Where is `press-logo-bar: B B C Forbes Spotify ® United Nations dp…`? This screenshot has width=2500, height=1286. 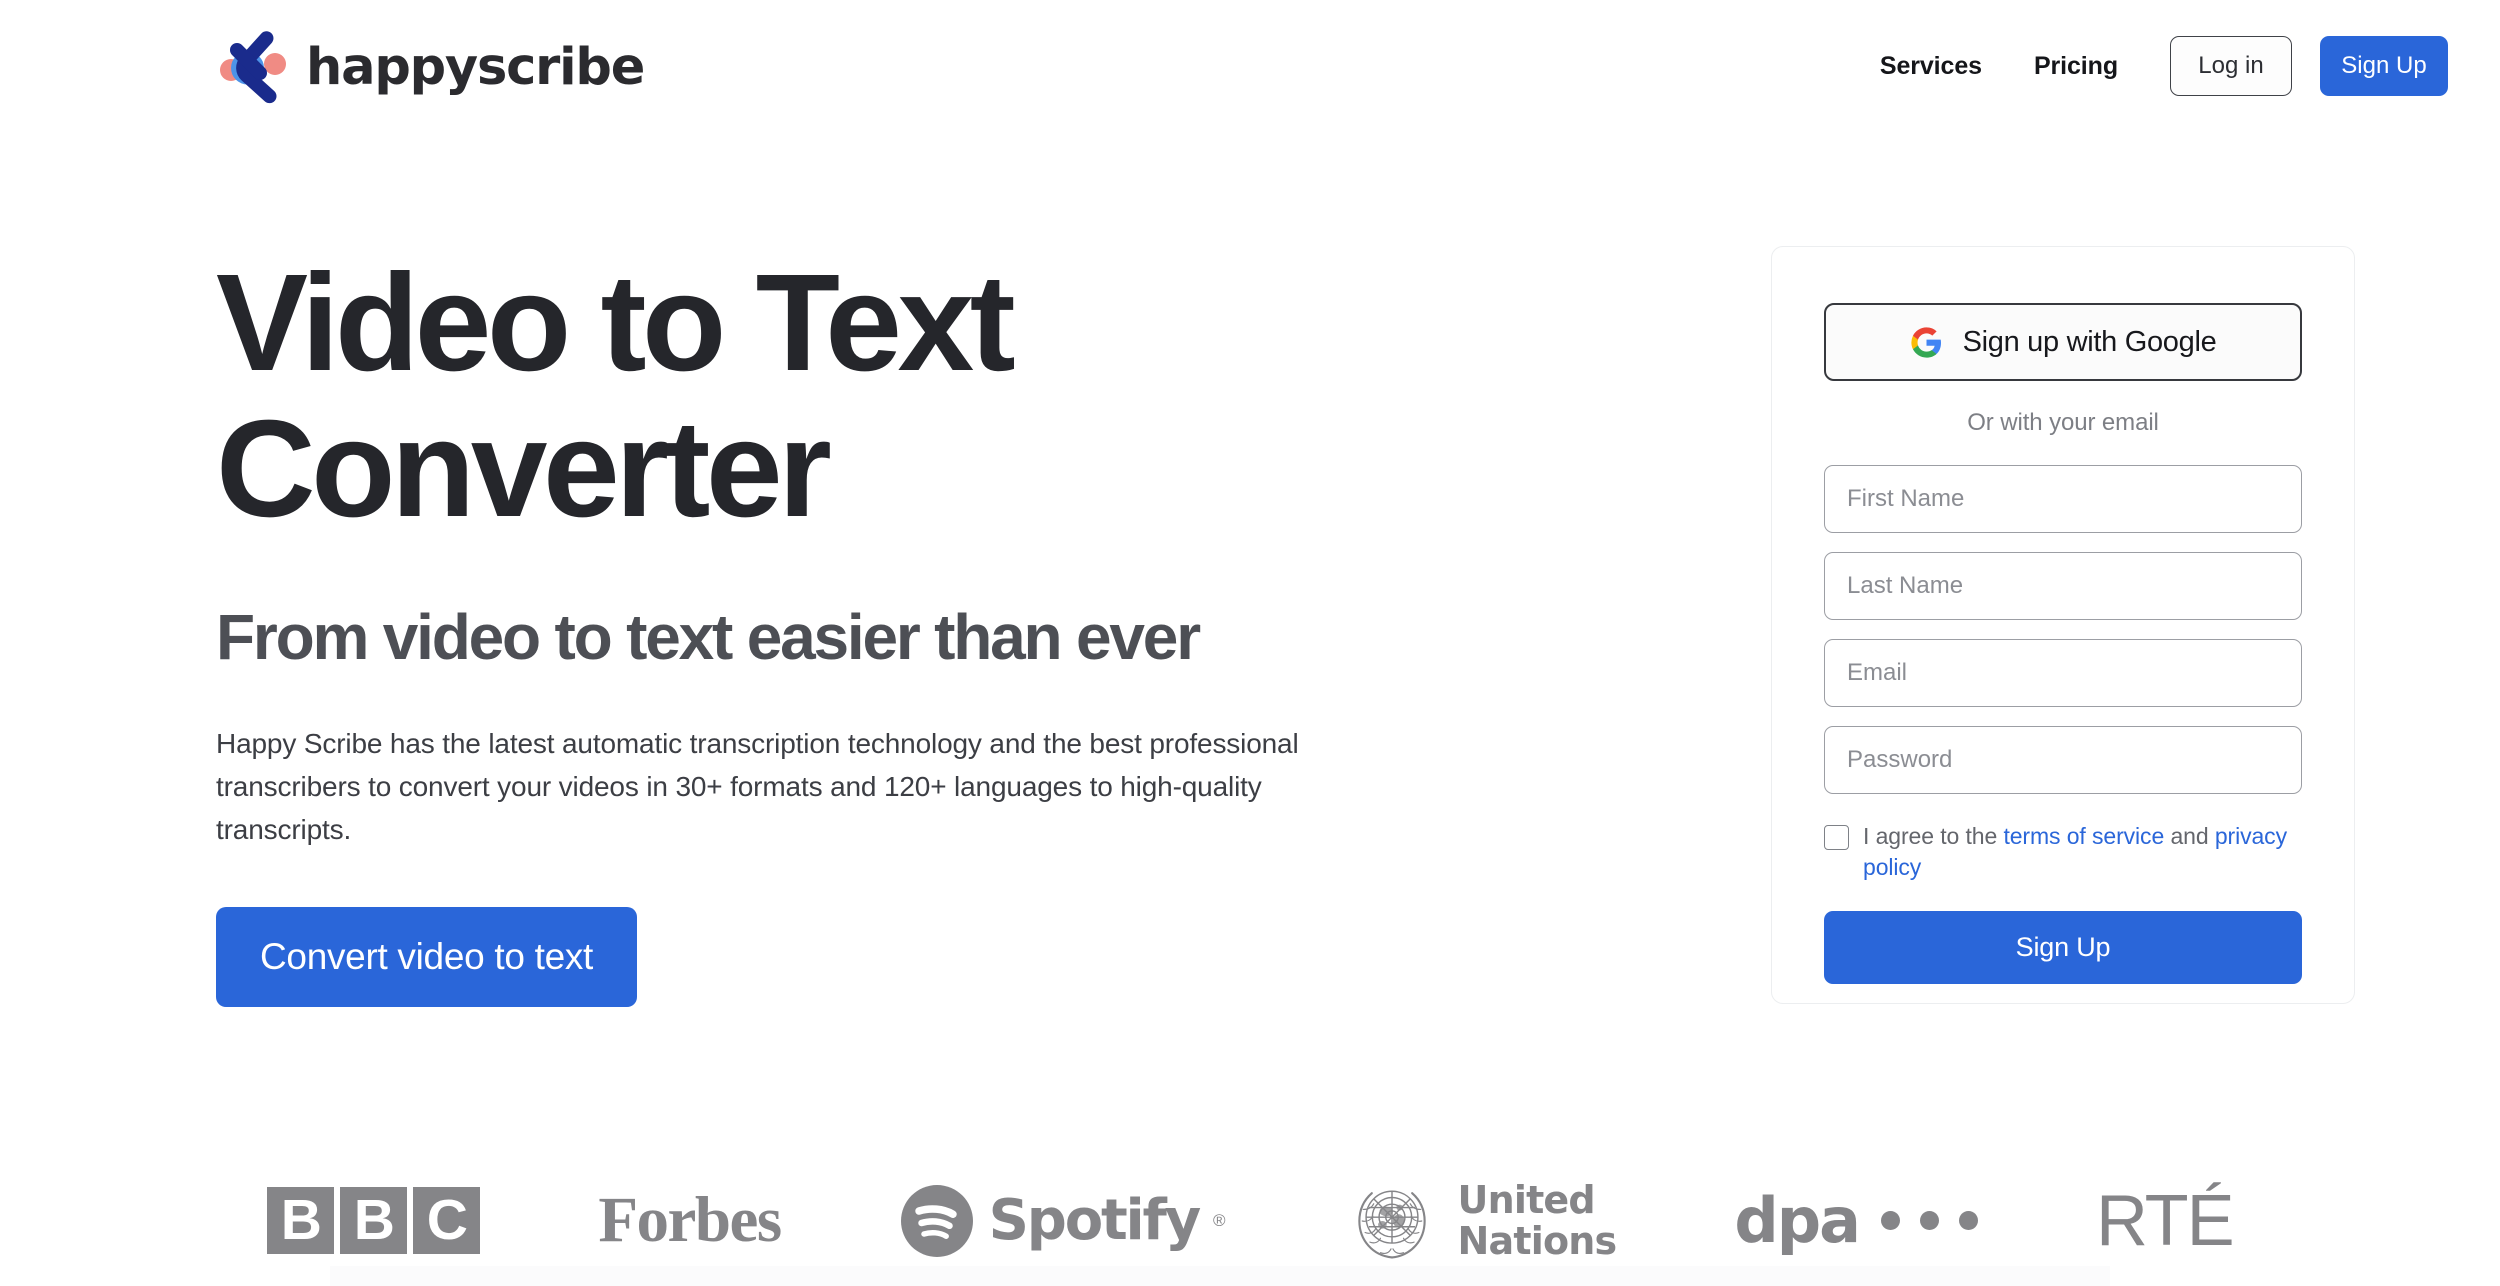 press-logo-bar: B B C Forbes Spotify ® United Nations dp… is located at coordinates (1250, 1220).